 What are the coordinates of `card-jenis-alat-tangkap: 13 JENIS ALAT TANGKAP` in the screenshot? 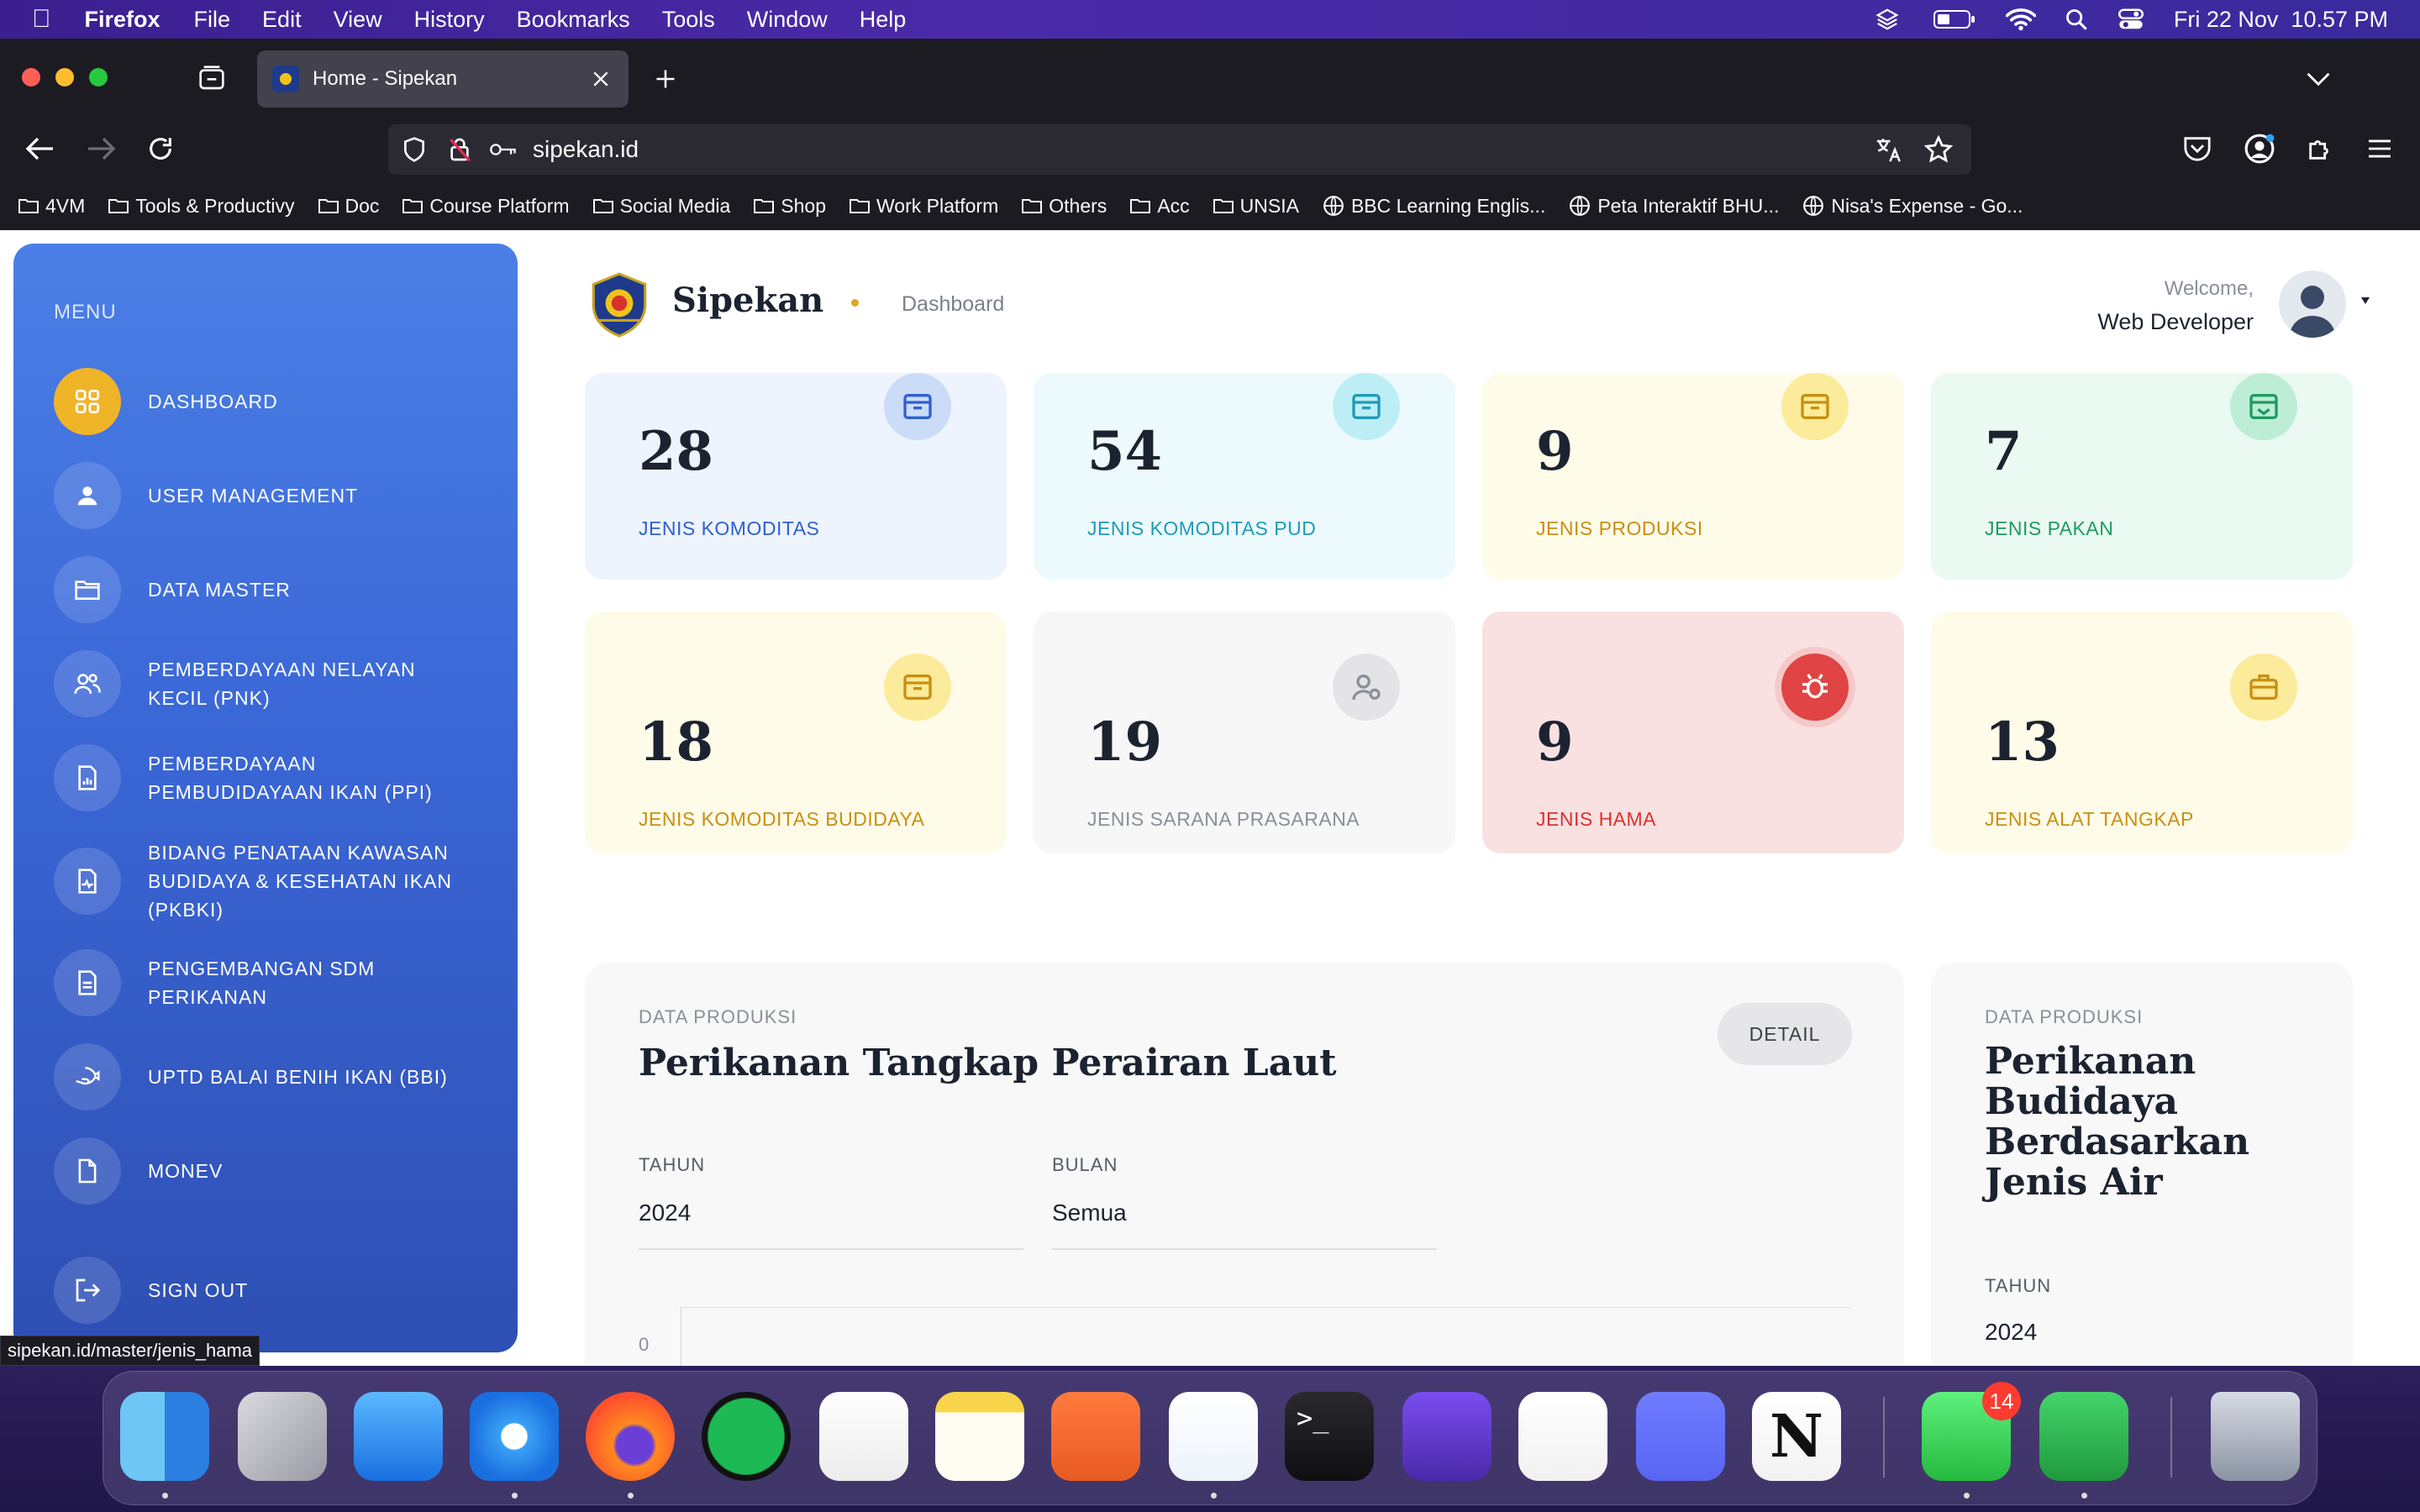 It's located at (2142, 732).